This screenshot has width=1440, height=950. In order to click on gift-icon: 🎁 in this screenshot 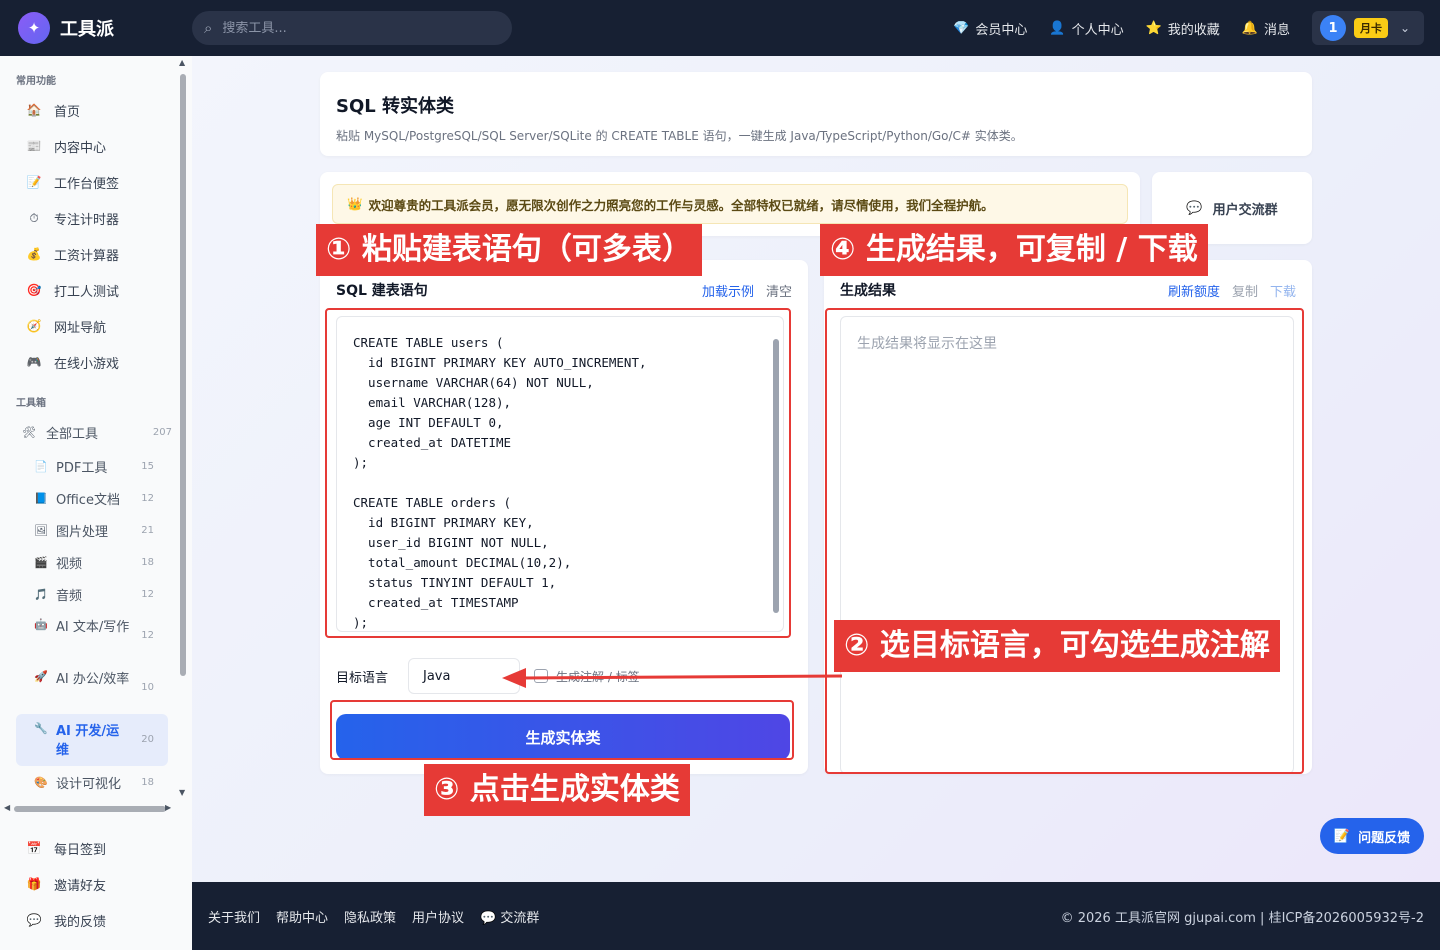, I will do `click(34, 884)`.